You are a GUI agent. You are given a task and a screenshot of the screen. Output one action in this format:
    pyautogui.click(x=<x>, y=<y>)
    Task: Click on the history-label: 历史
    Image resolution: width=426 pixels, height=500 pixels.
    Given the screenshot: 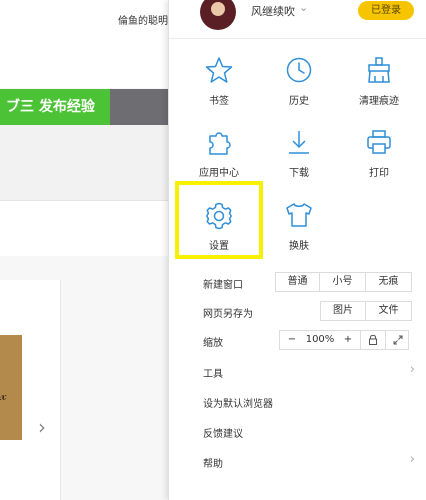 What is the action you would take?
    pyautogui.click(x=299, y=101)
    